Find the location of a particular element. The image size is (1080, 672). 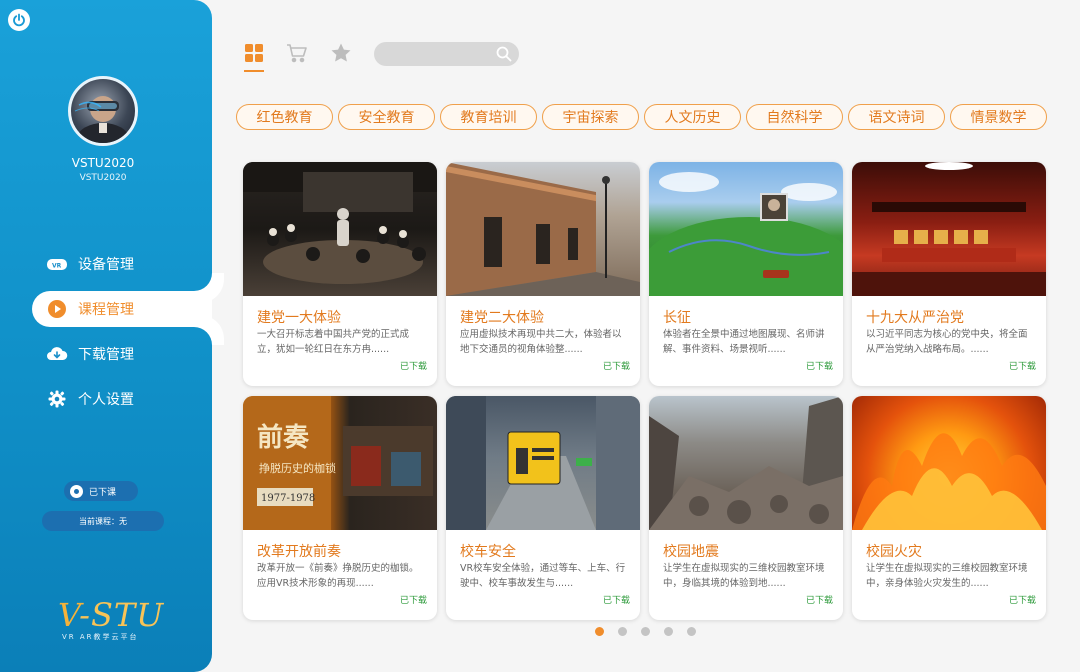

star-icon is located at coordinates (341, 53).